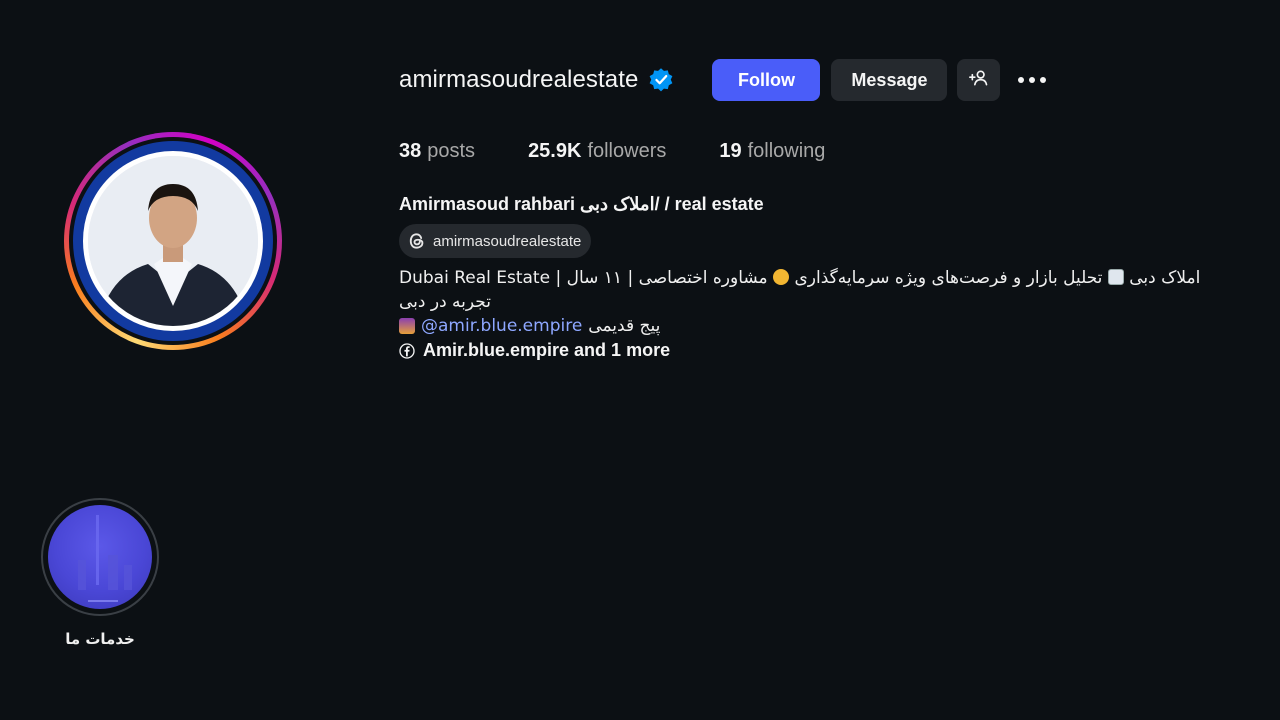 This screenshot has width=1280, height=720. Describe the element at coordinates (814, 326) in the screenshot. I see `bio-line-3: @amir.blue.empire پیج قدیمی` at that location.